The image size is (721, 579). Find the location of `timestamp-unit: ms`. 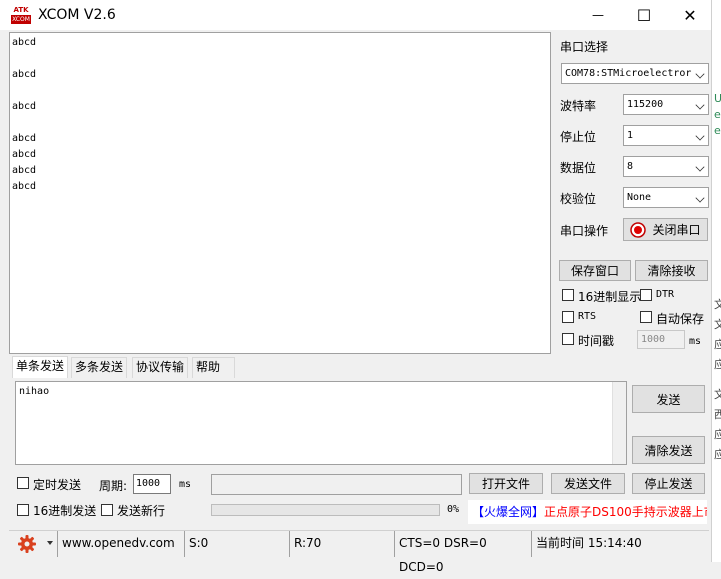

timestamp-unit: ms is located at coordinates (695, 341).